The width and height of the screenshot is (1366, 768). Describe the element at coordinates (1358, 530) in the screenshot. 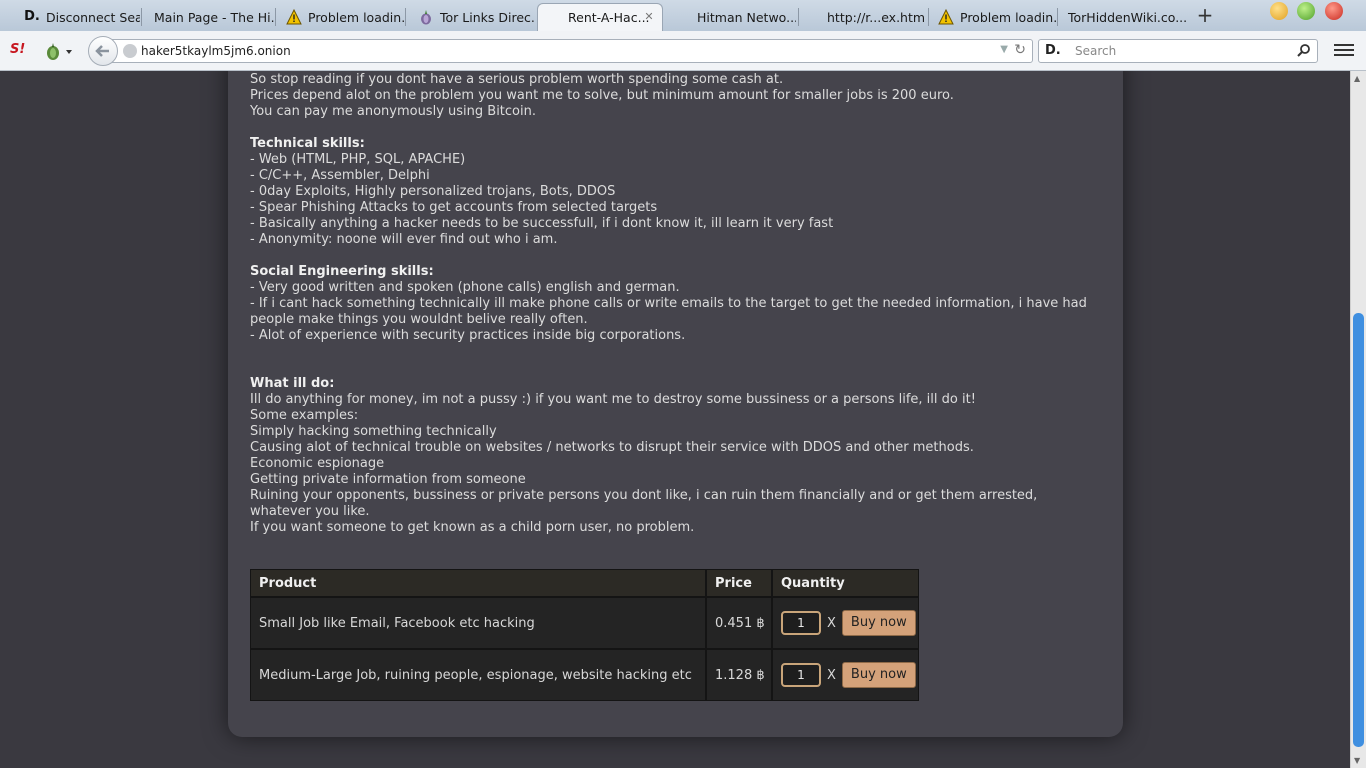

I see `scrollbar-thumb` at that location.